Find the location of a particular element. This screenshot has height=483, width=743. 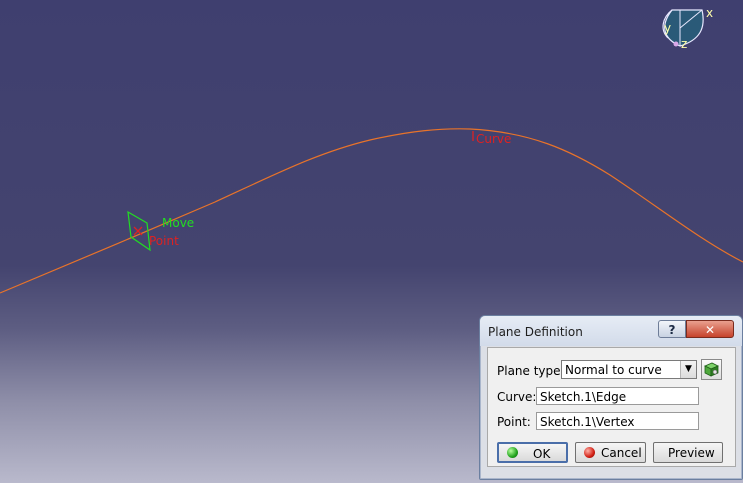

close-button: ✕ is located at coordinates (710, 329).